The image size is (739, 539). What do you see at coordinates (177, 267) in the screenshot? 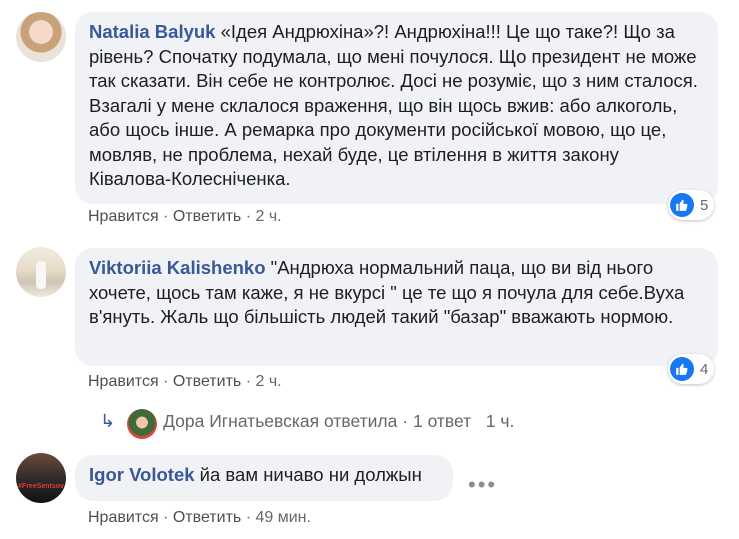
I see `comment-author: Viktoriia Kalishenko` at bounding box center [177, 267].